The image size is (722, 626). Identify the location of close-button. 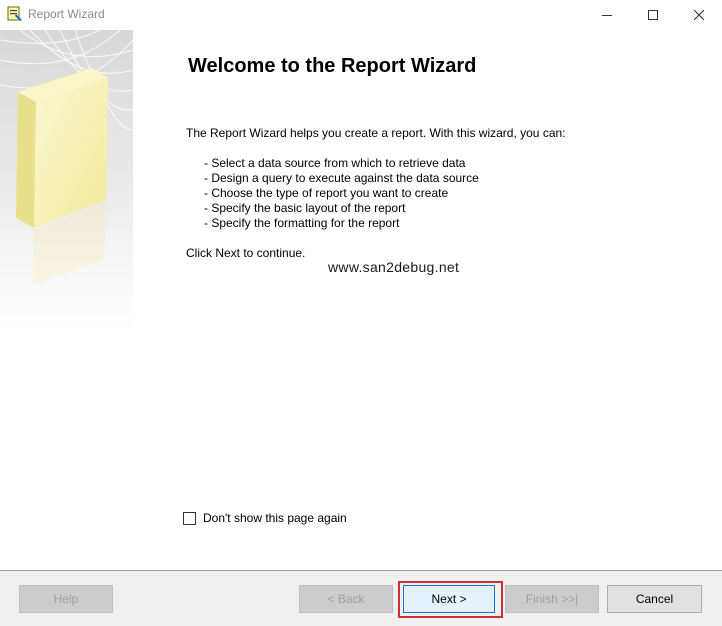
(699, 15).